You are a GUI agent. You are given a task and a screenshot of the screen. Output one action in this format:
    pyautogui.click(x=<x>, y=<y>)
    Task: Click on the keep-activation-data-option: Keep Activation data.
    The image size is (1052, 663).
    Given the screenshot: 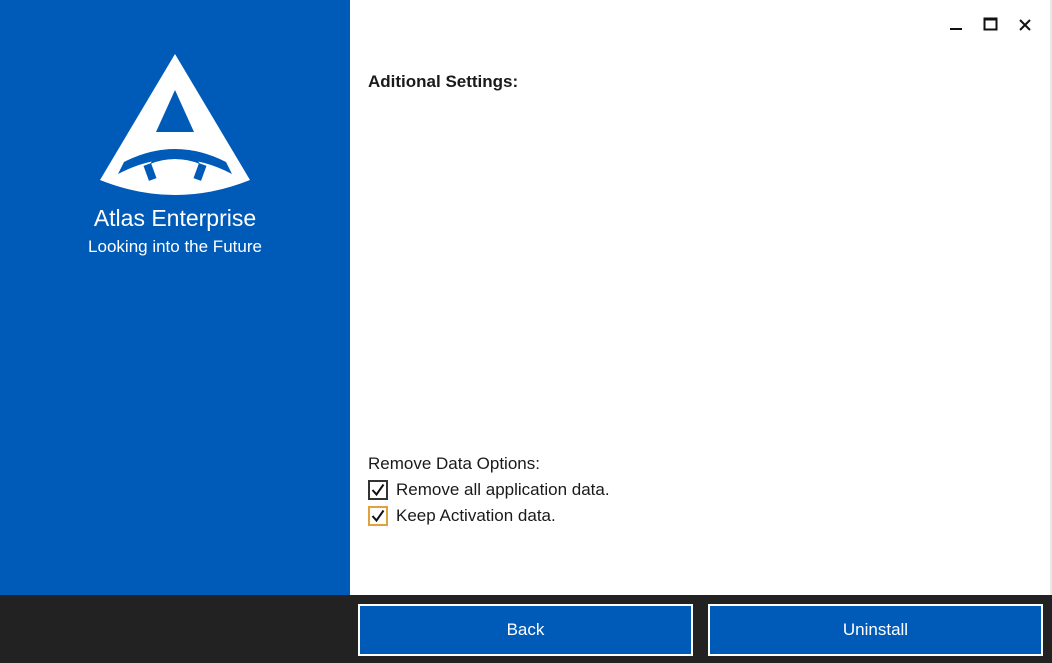 What is the action you would take?
    pyautogui.click(x=462, y=516)
    